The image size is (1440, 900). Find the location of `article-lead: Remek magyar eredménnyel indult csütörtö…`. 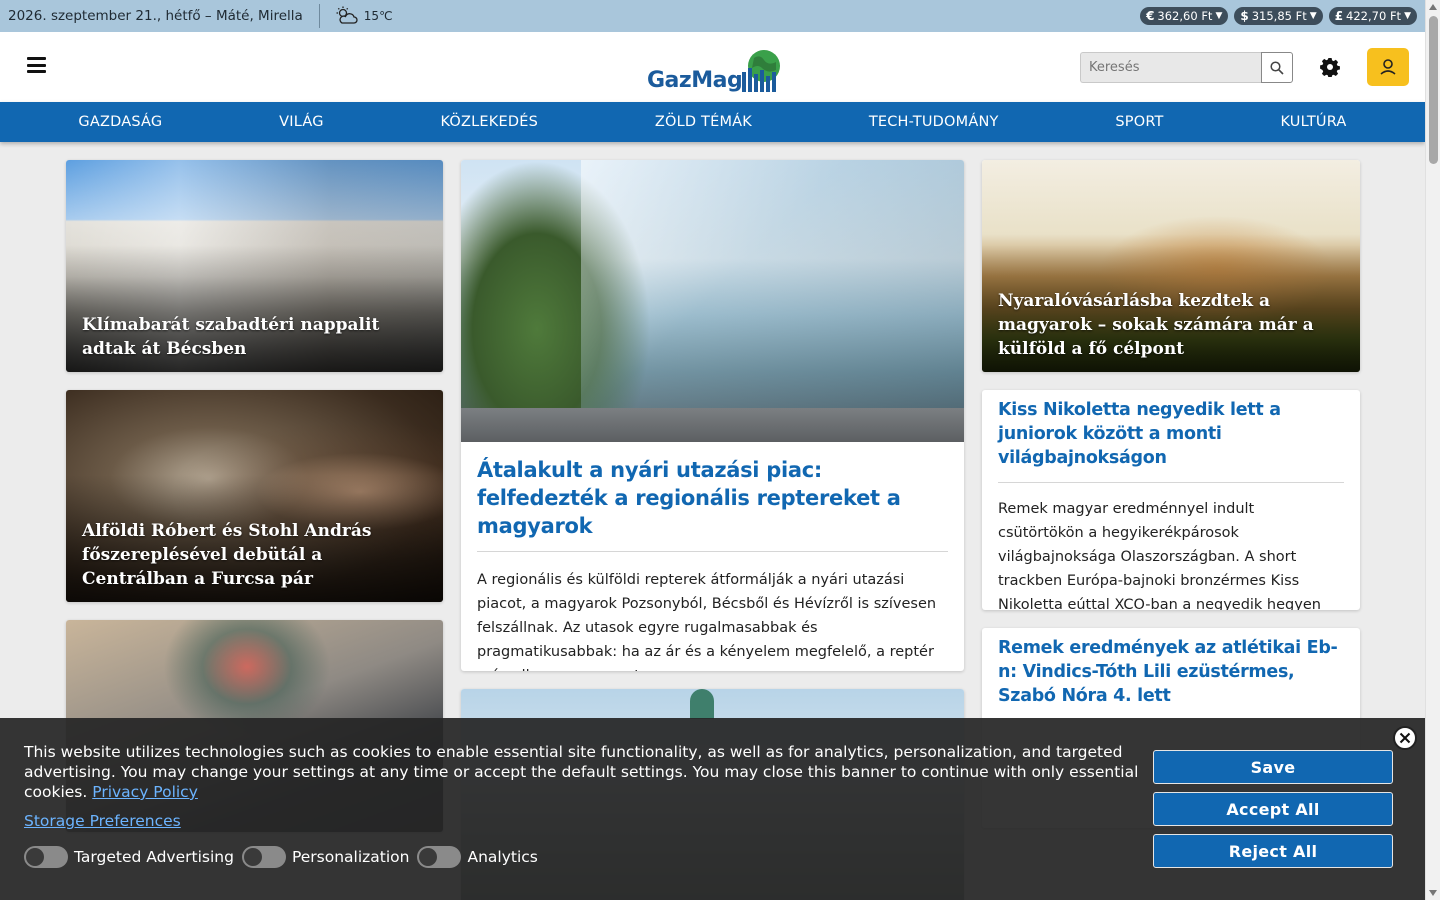

article-lead: Remek magyar eredménnyel indult csütörtö… is located at coordinates (1159, 555).